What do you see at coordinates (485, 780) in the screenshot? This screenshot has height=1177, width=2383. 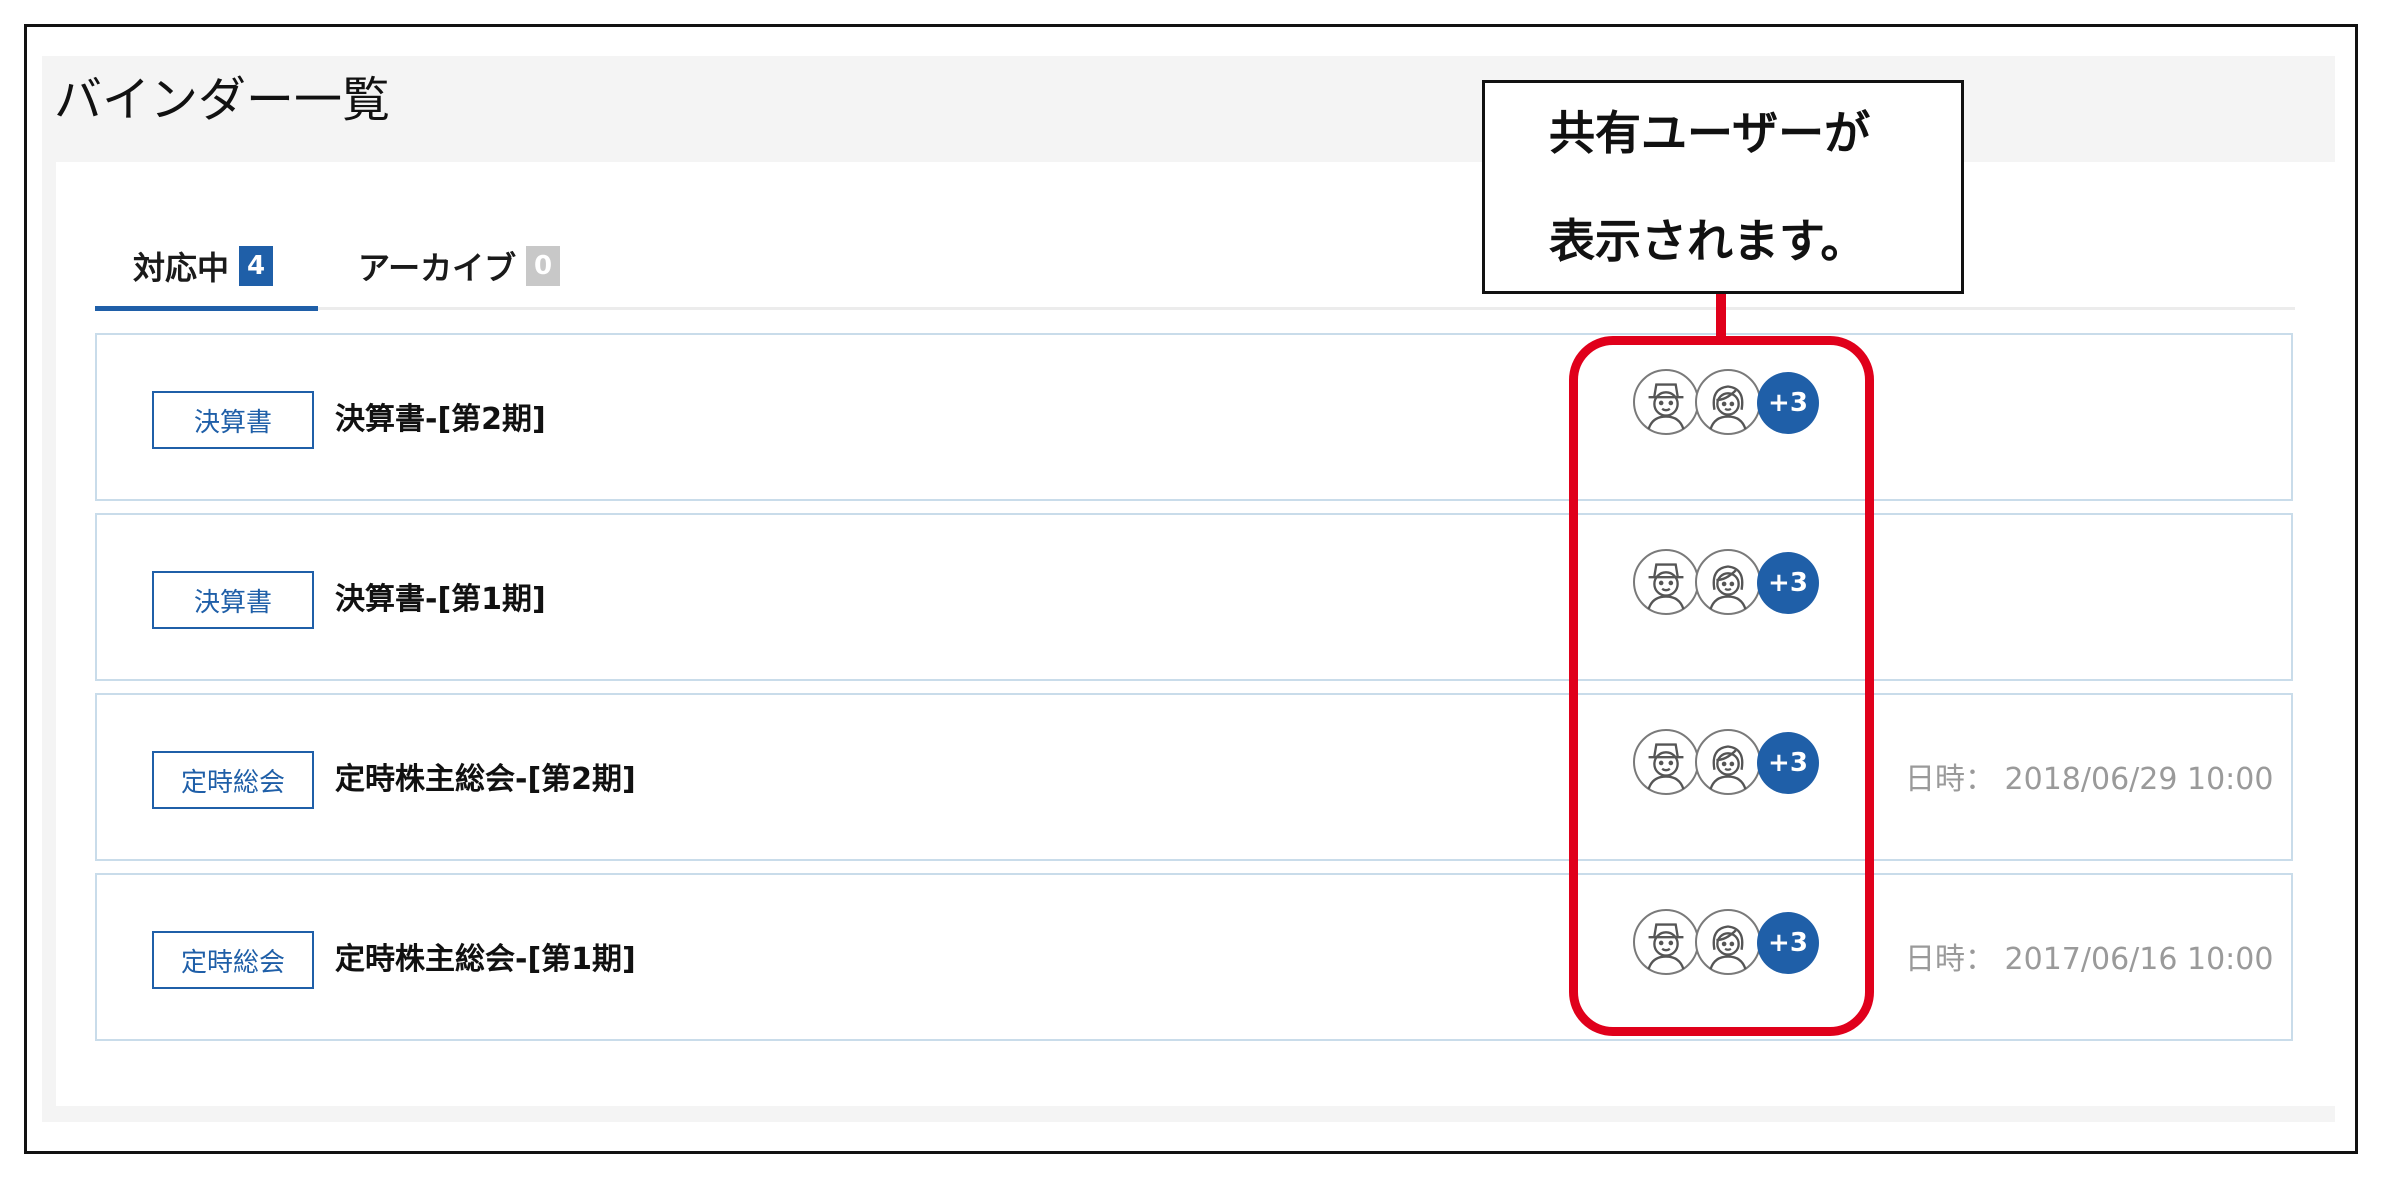 I see `binder-title: 定時株主総会-[第2期]` at bounding box center [485, 780].